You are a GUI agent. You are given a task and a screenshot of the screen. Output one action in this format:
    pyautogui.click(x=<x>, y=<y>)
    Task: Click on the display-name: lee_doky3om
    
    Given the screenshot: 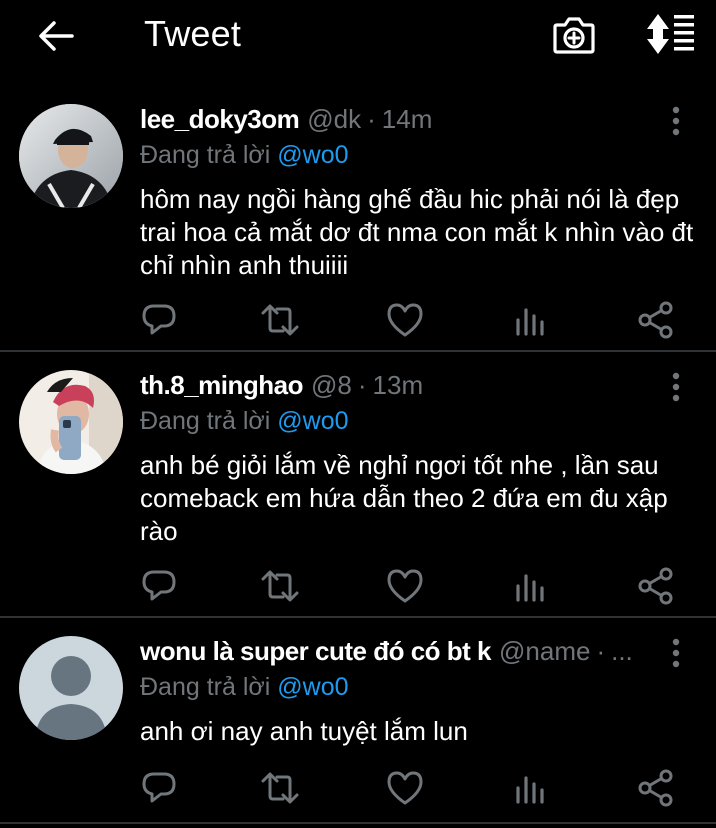 What is the action you would take?
    pyautogui.click(x=220, y=119)
    